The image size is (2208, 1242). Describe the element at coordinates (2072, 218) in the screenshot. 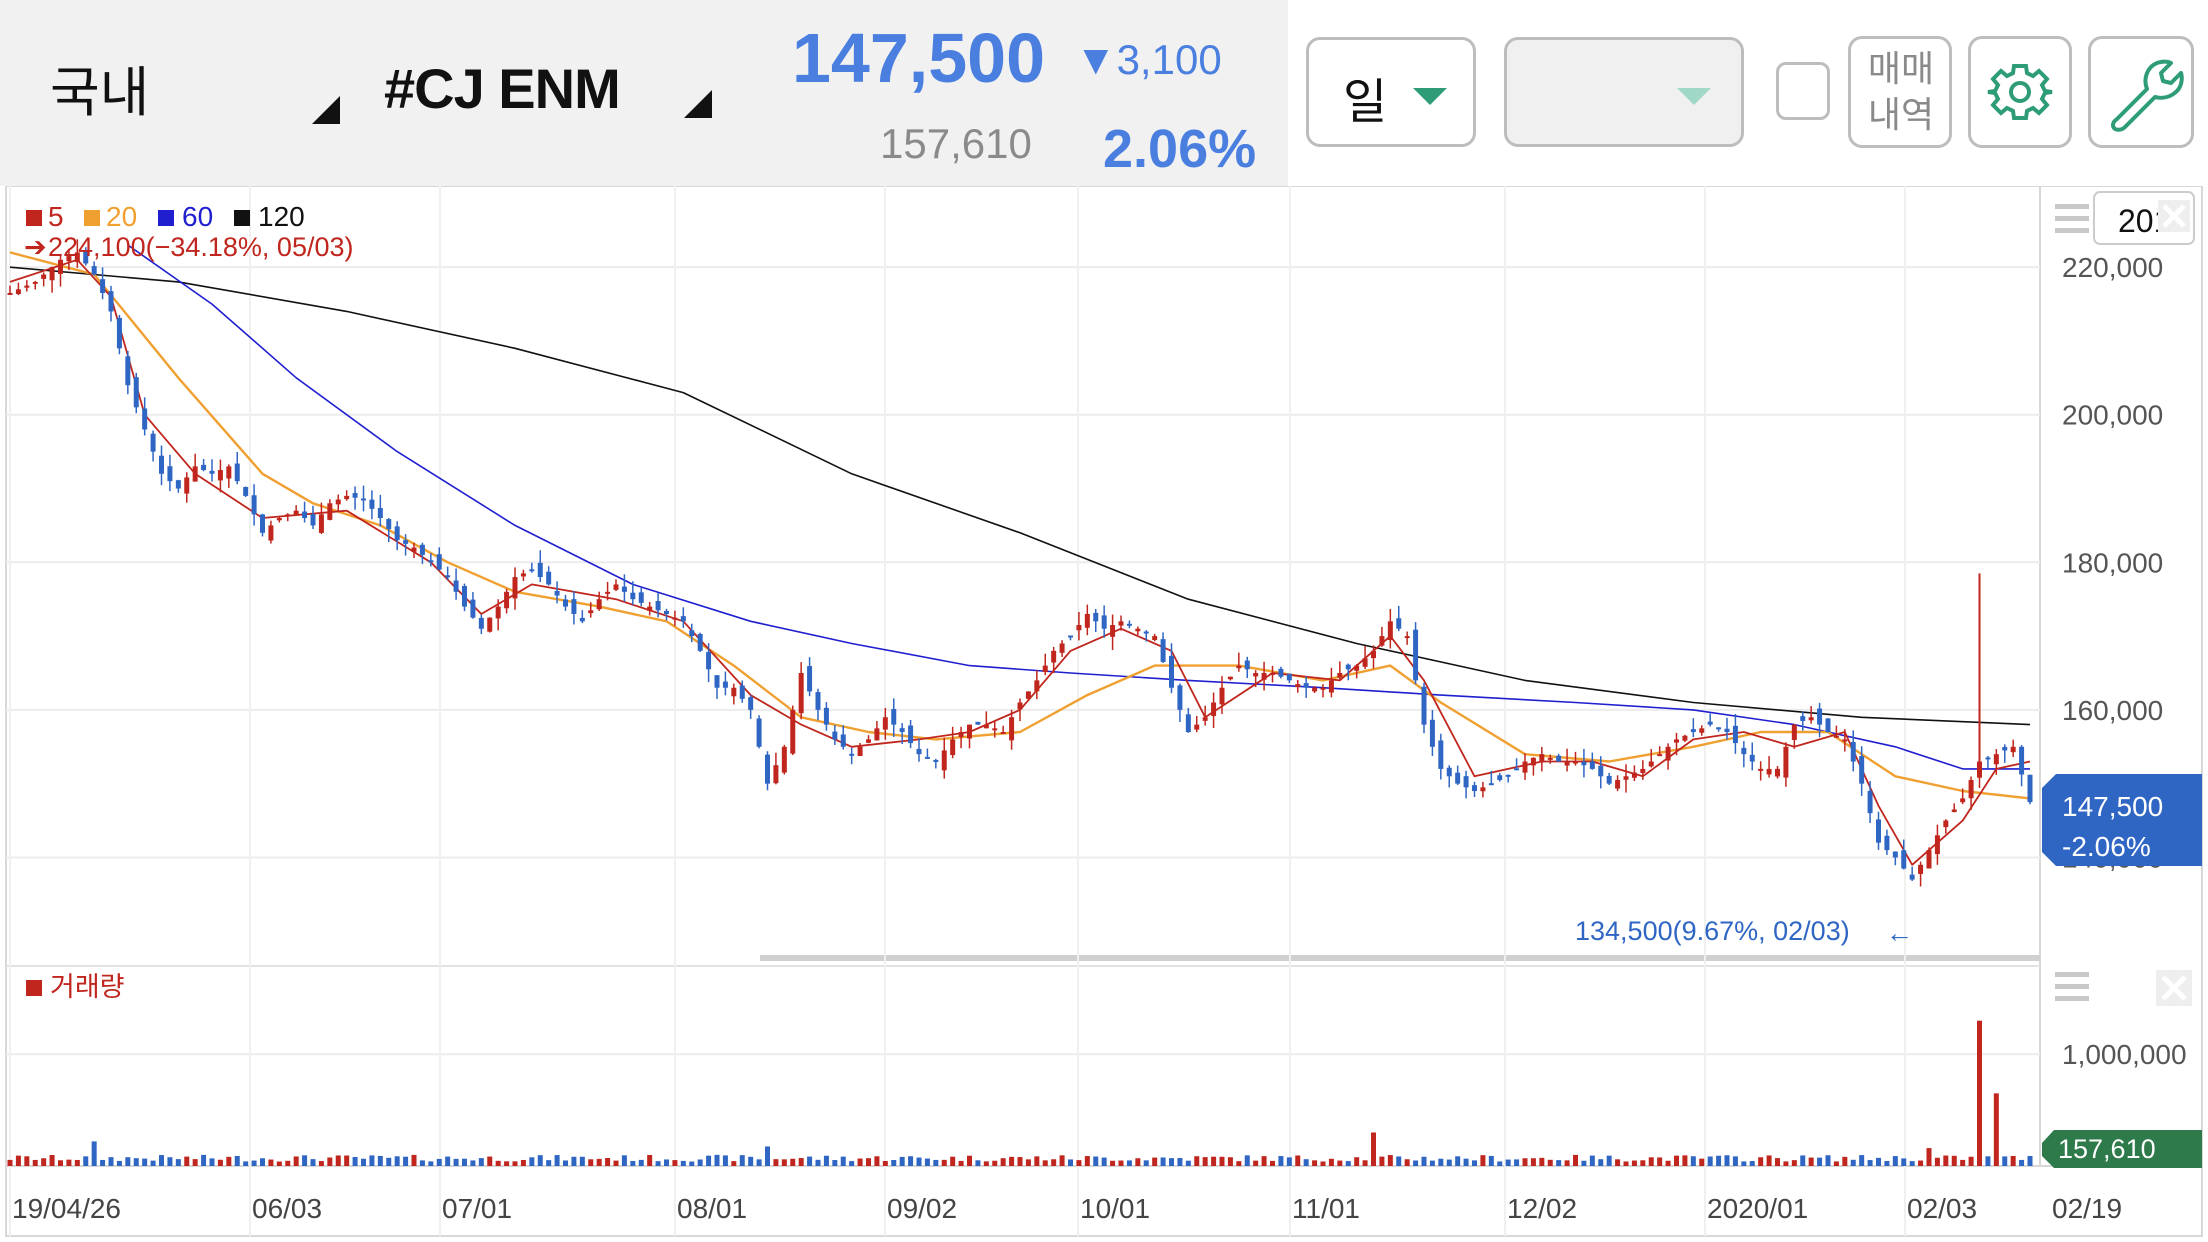

I see `menu-icon` at that location.